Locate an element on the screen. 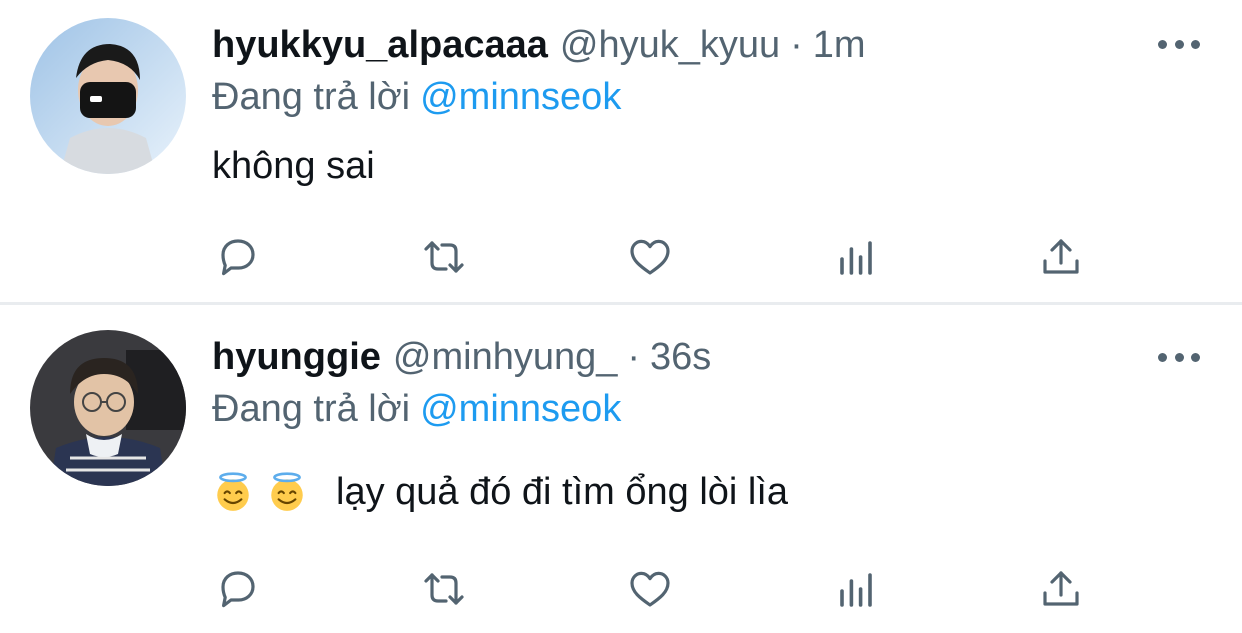 This screenshot has width=1242, height=633. tweet-header: hyunggie @minhyung_ · 36s is located at coordinates (461, 357).